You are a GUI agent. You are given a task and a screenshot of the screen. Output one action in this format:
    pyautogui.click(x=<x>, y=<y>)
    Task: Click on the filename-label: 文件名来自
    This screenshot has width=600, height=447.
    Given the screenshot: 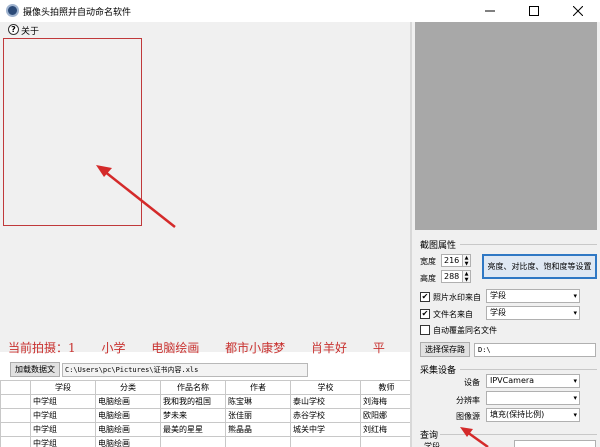 What is the action you would take?
    pyautogui.click(x=453, y=314)
    